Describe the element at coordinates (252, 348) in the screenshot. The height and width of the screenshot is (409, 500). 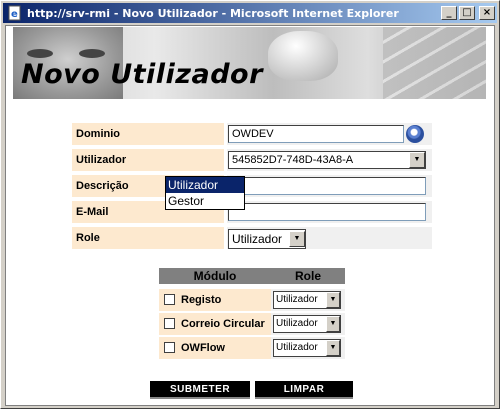
I see `module-row: OWFlow Utilizador ▼` at that location.